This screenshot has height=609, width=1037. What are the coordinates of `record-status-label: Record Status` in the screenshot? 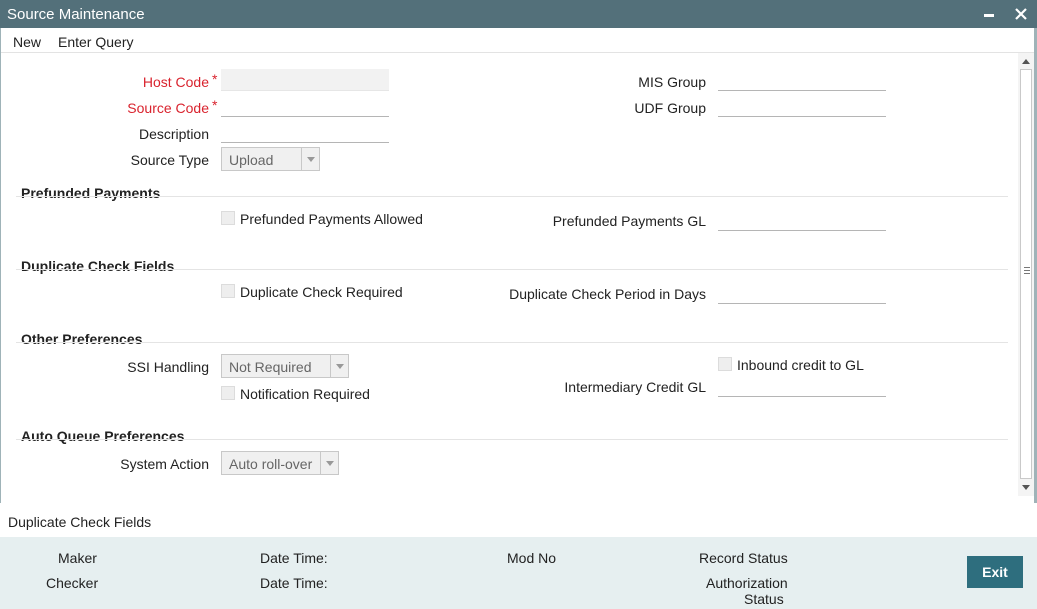 It's located at (743, 558).